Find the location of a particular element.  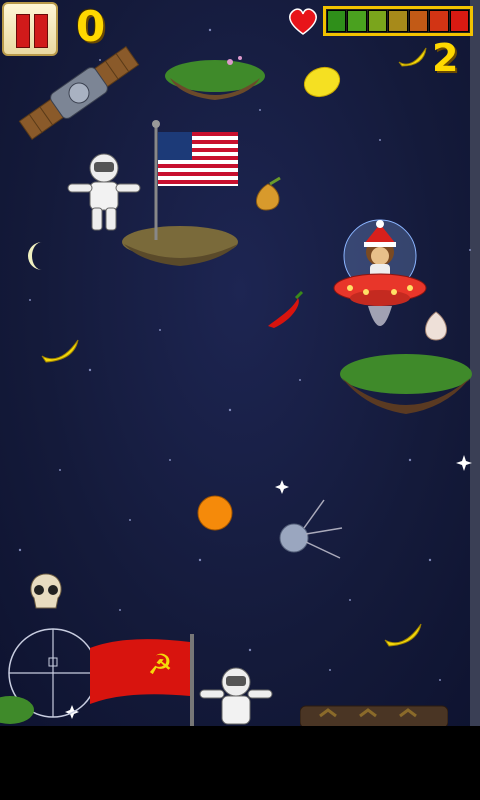

chili-pickup is located at coordinates (286, 309).